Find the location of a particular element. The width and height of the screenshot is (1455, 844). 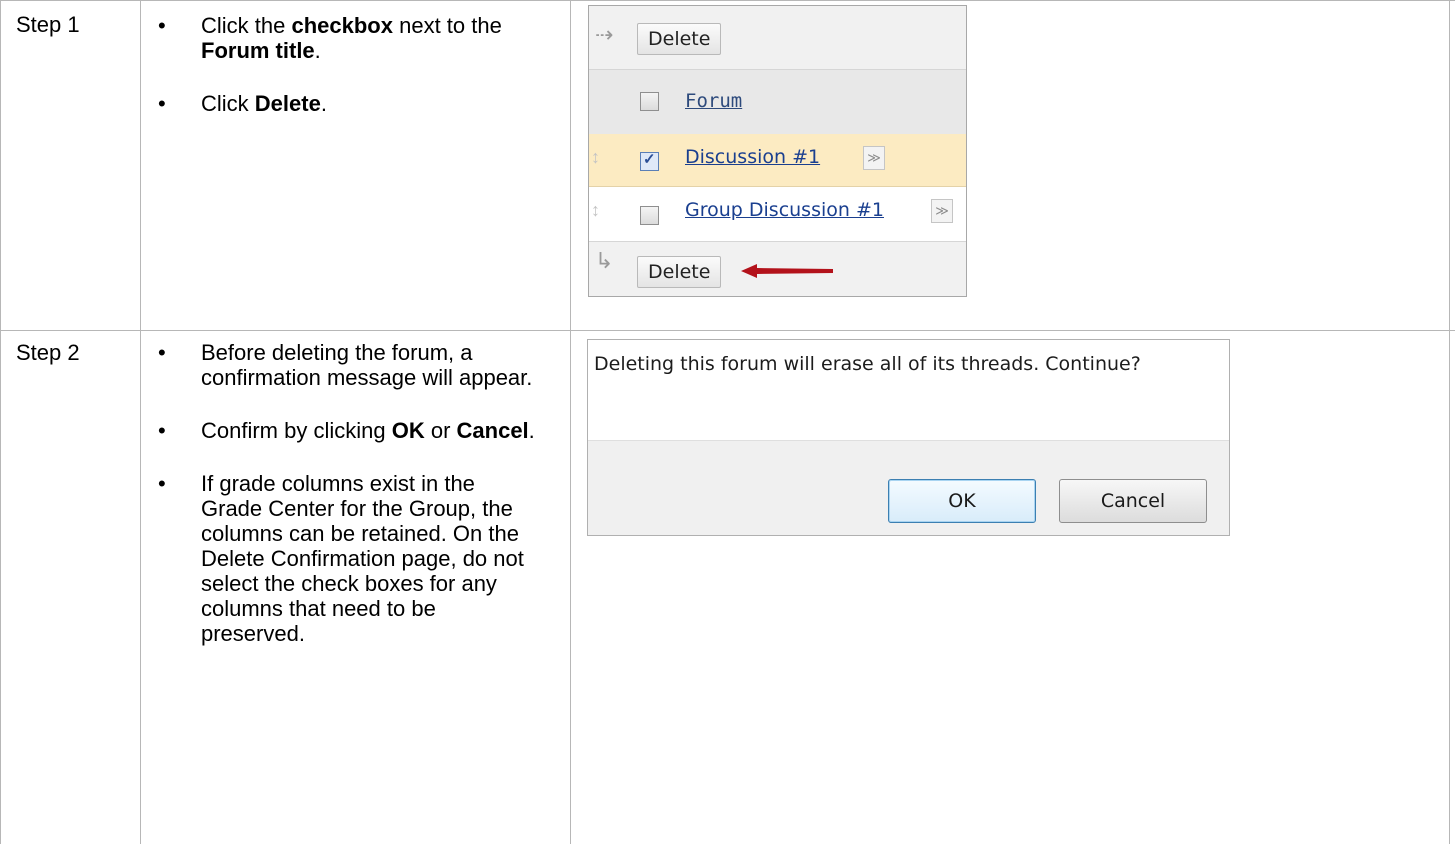

step-2-label: Step 2 is located at coordinates (48, 352).